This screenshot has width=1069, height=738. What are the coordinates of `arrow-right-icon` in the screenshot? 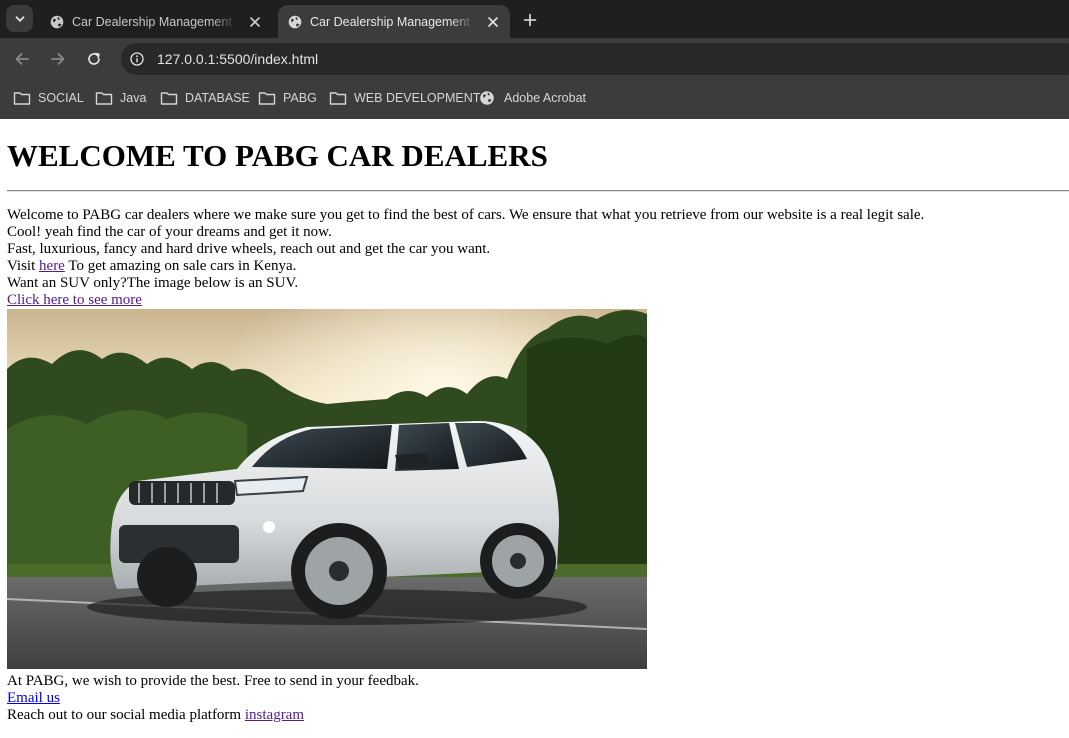 It's located at (58, 59).